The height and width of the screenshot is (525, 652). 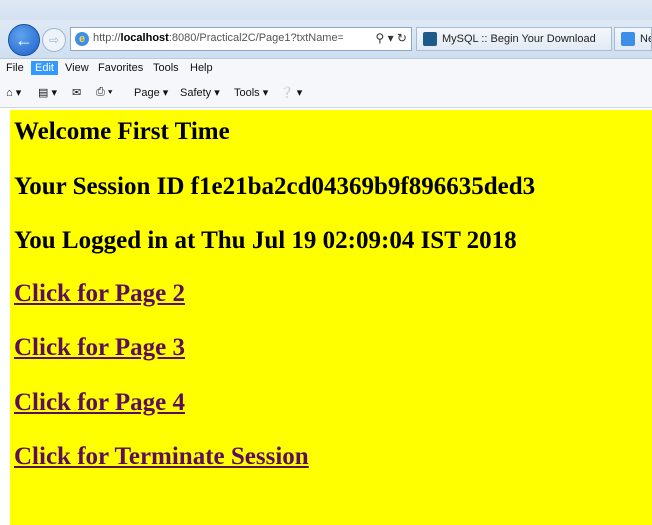 I want to click on ie-tab-icon, so click(x=628, y=39).